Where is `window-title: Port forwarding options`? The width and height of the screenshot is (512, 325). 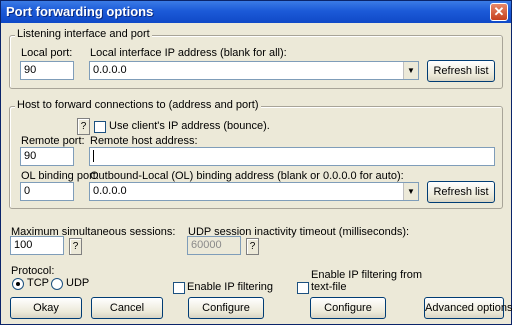 window-title: Port forwarding options is located at coordinates (80, 11).